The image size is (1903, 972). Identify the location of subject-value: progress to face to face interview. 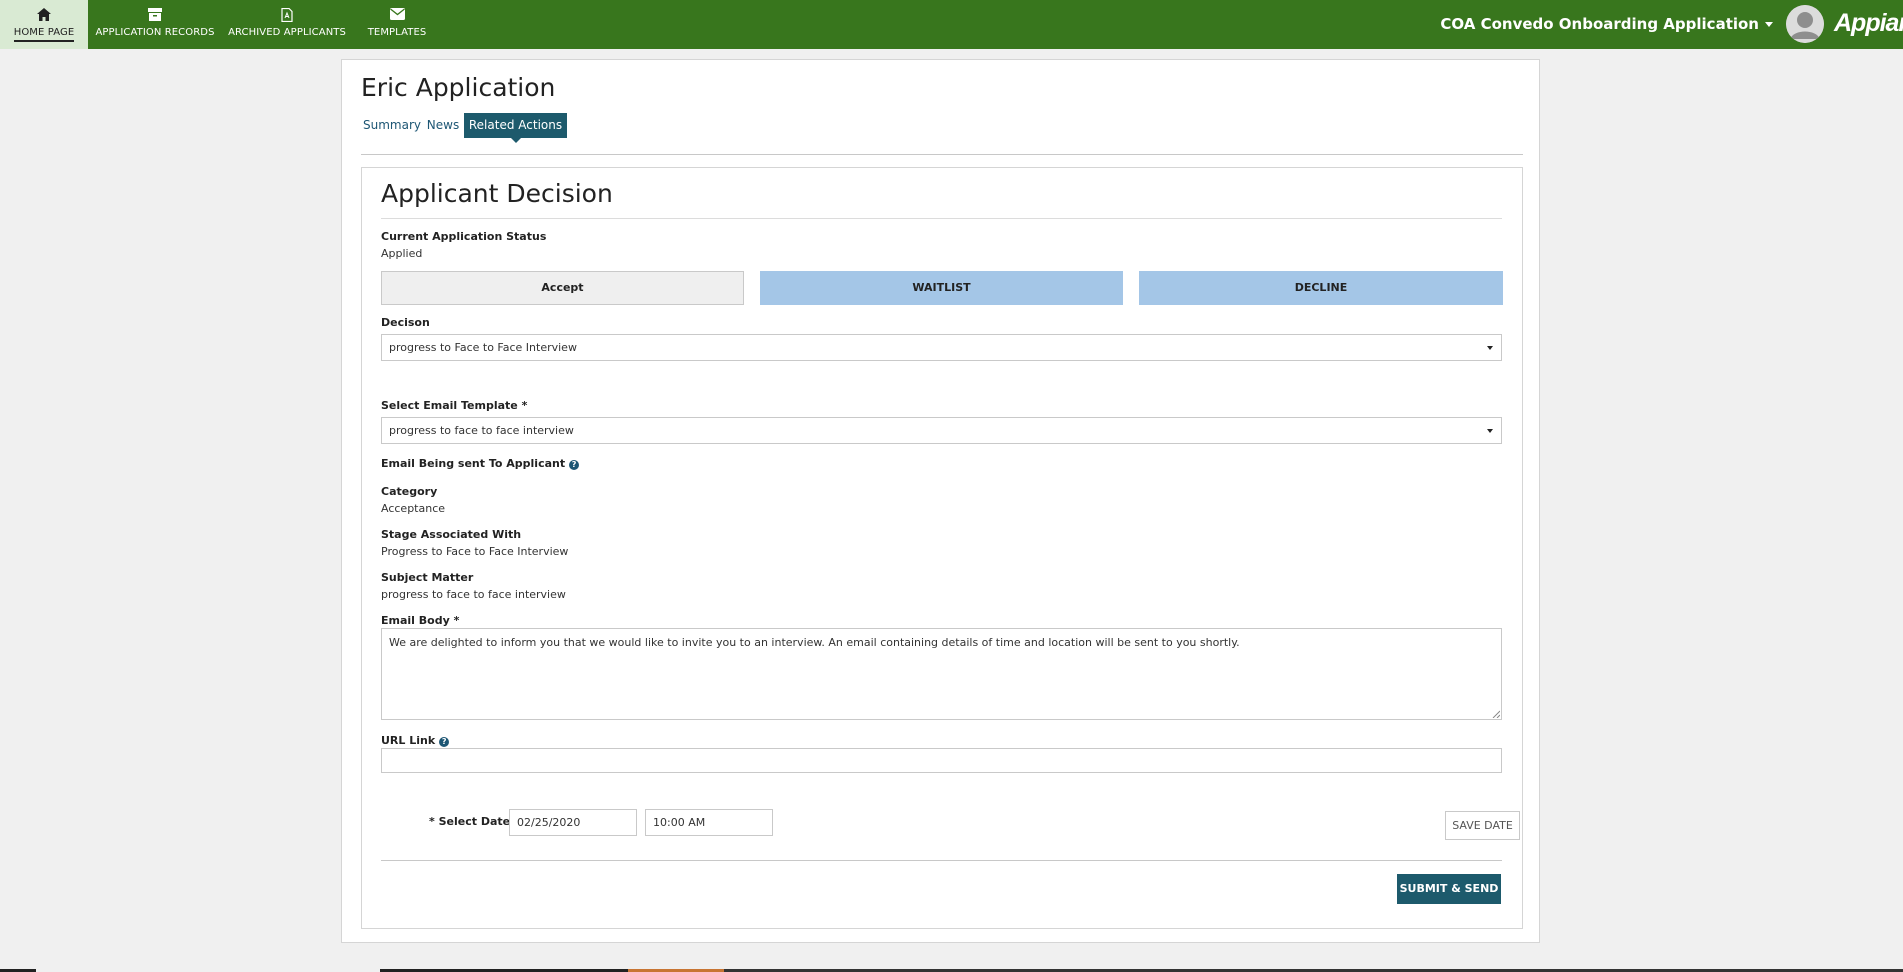
(473, 594).